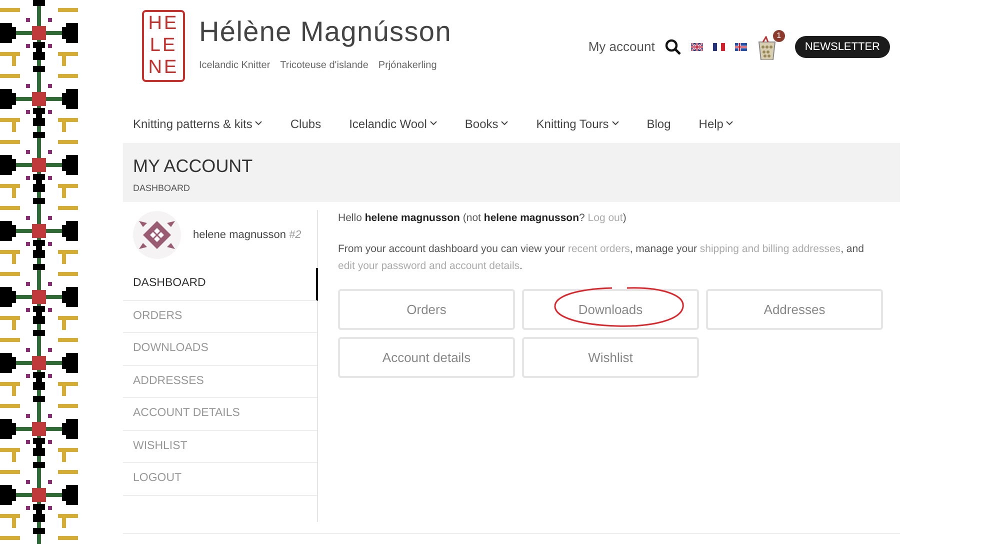  What do you see at coordinates (220, 316) in the screenshot?
I see `sidebar-item: ORDERS` at bounding box center [220, 316].